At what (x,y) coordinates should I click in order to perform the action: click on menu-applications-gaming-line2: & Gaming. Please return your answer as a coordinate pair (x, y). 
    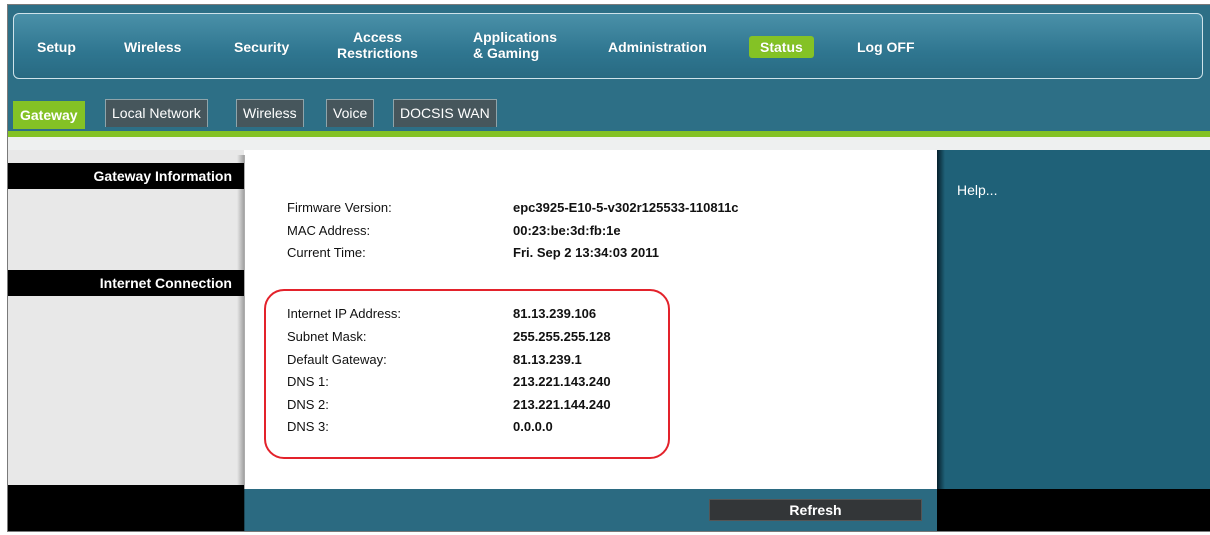
    Looking at the image, I should click on (506, 53).